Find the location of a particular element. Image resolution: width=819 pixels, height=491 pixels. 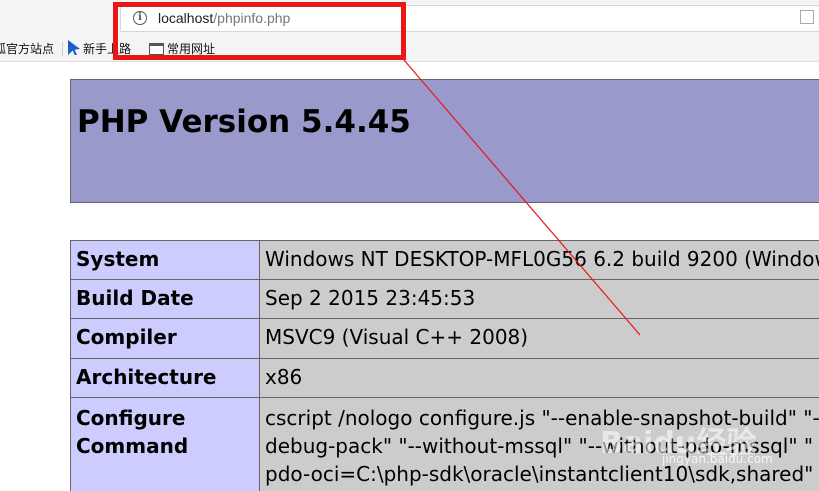

table-row: Compiler MSVC9 (Visual C++ 2008) is located at coordinates (444, 338).